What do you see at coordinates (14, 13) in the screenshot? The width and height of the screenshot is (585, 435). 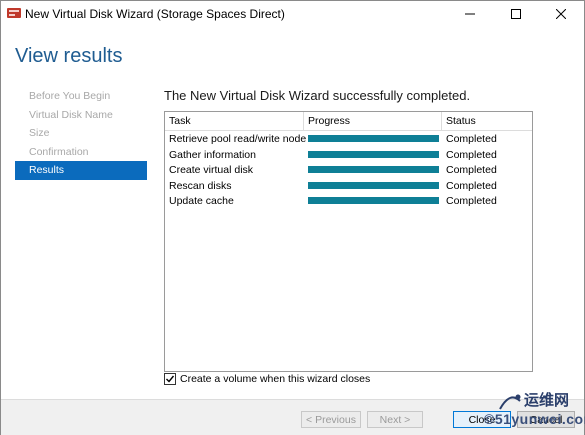 I see `disk-wizard-icon` at bounding box center [14, 13].